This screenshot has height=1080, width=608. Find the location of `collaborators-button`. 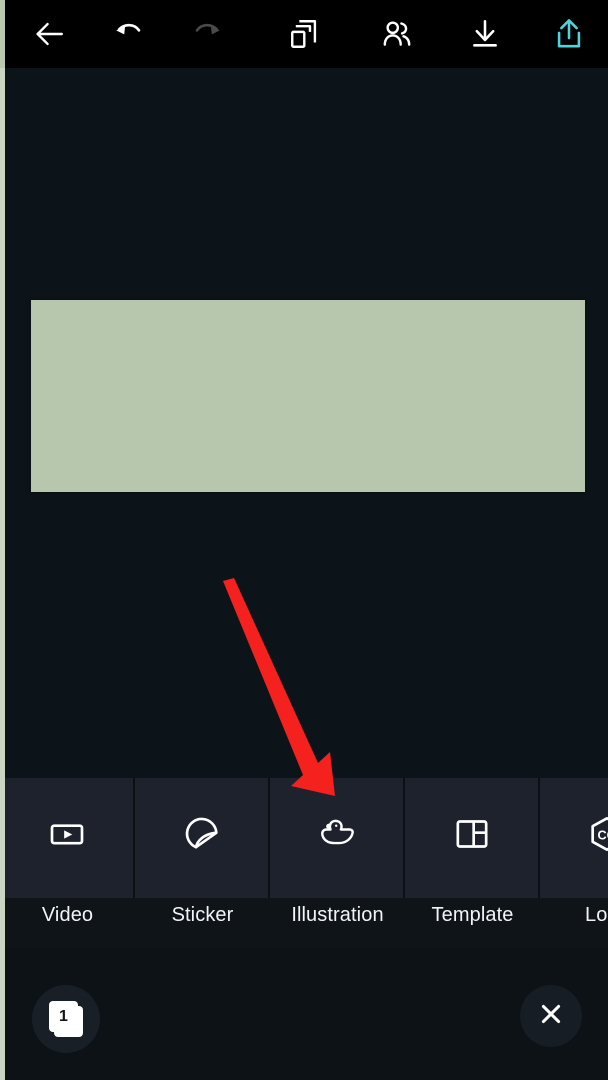

collaborators-button is located at coordinates (397, 34).